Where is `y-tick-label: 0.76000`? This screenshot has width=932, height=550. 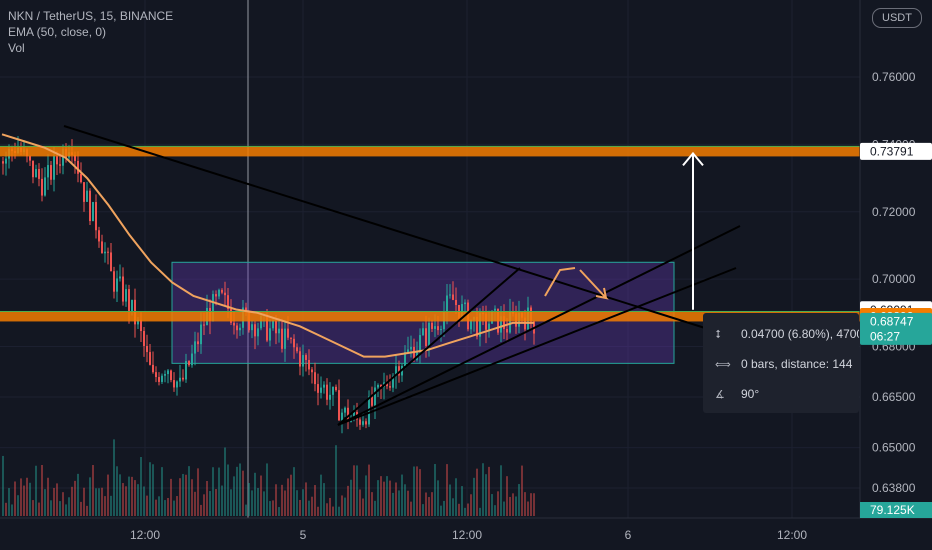
y-tick-label: 0.76000 is located at coordinates (894, 77).